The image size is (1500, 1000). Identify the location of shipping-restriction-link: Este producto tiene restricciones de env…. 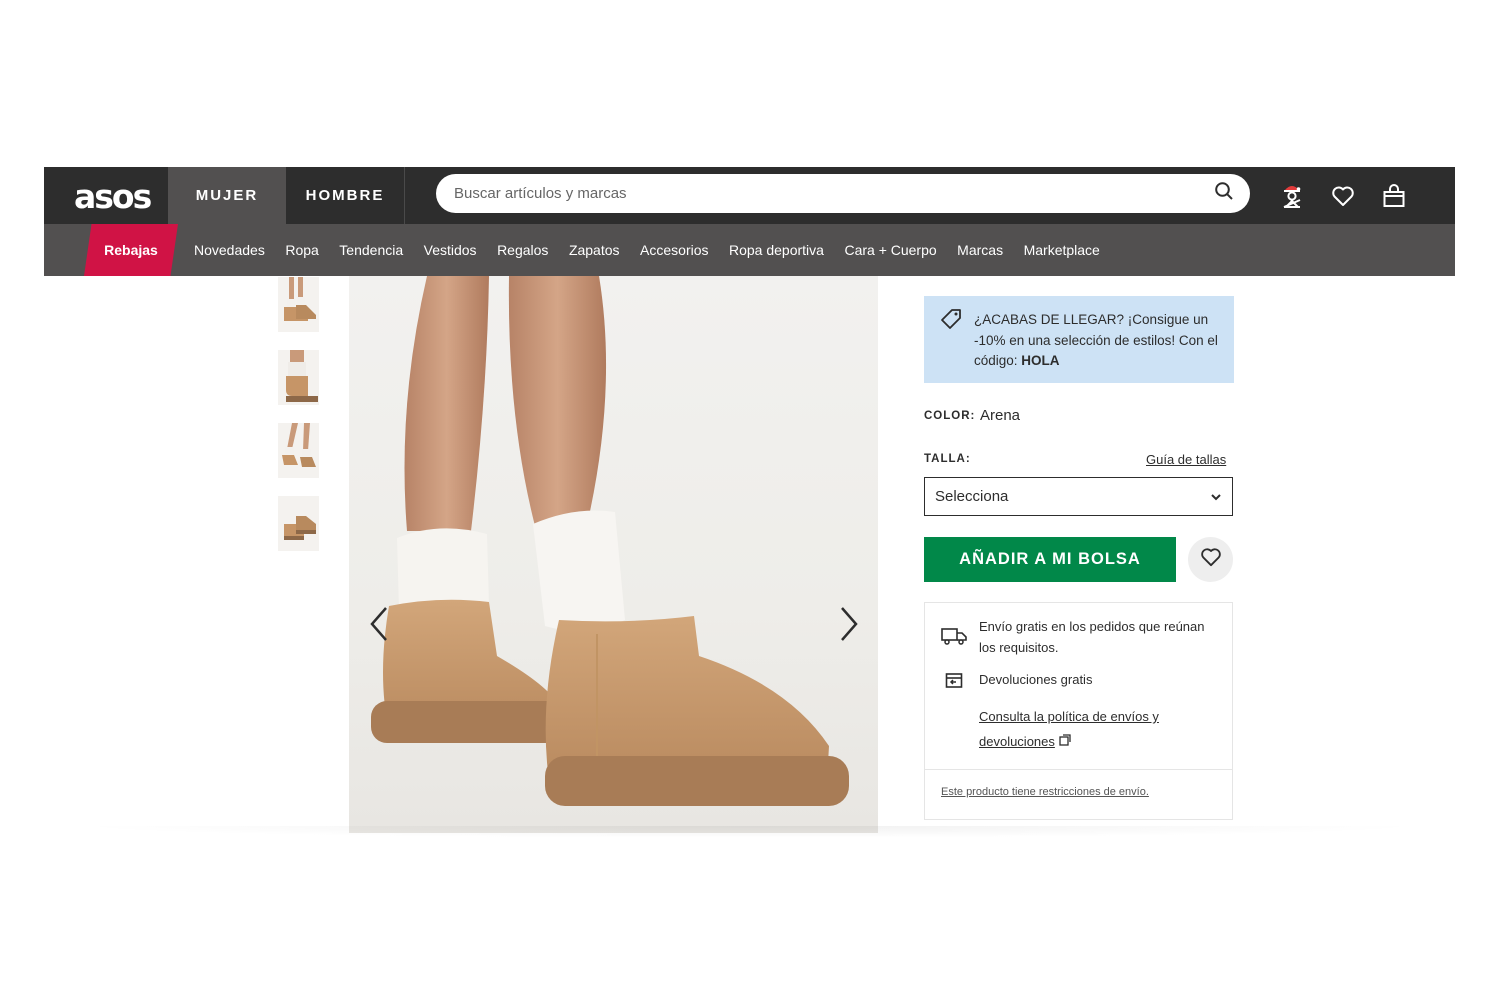
(1045, 792).